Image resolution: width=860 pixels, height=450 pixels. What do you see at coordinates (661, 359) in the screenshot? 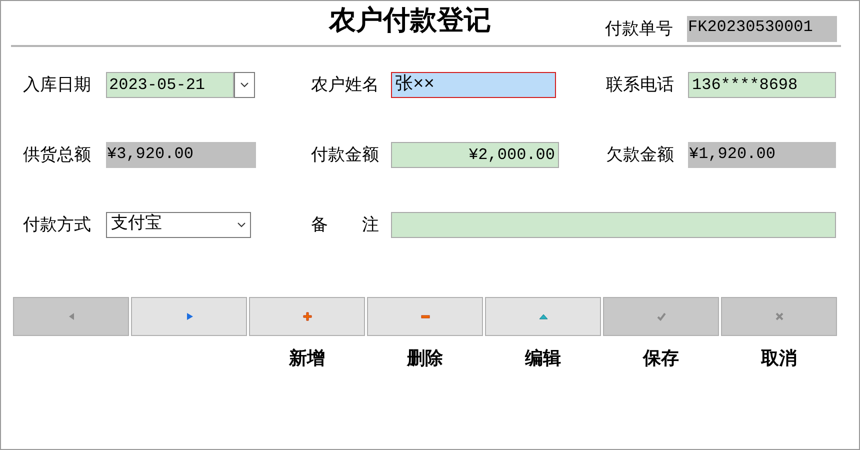
I see `button-caption: 保存` at bounding box center [661, 359].